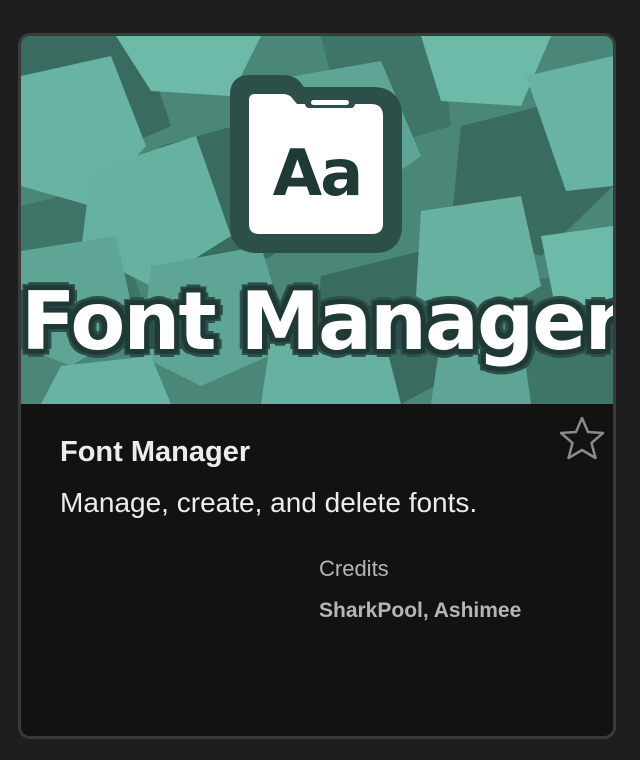 This screenshot has width=640, height=760. What do you see at coordinates (317, 321) in the screenshot?
I see `banner-title: Font Manager` at bounding box center [317, 321].